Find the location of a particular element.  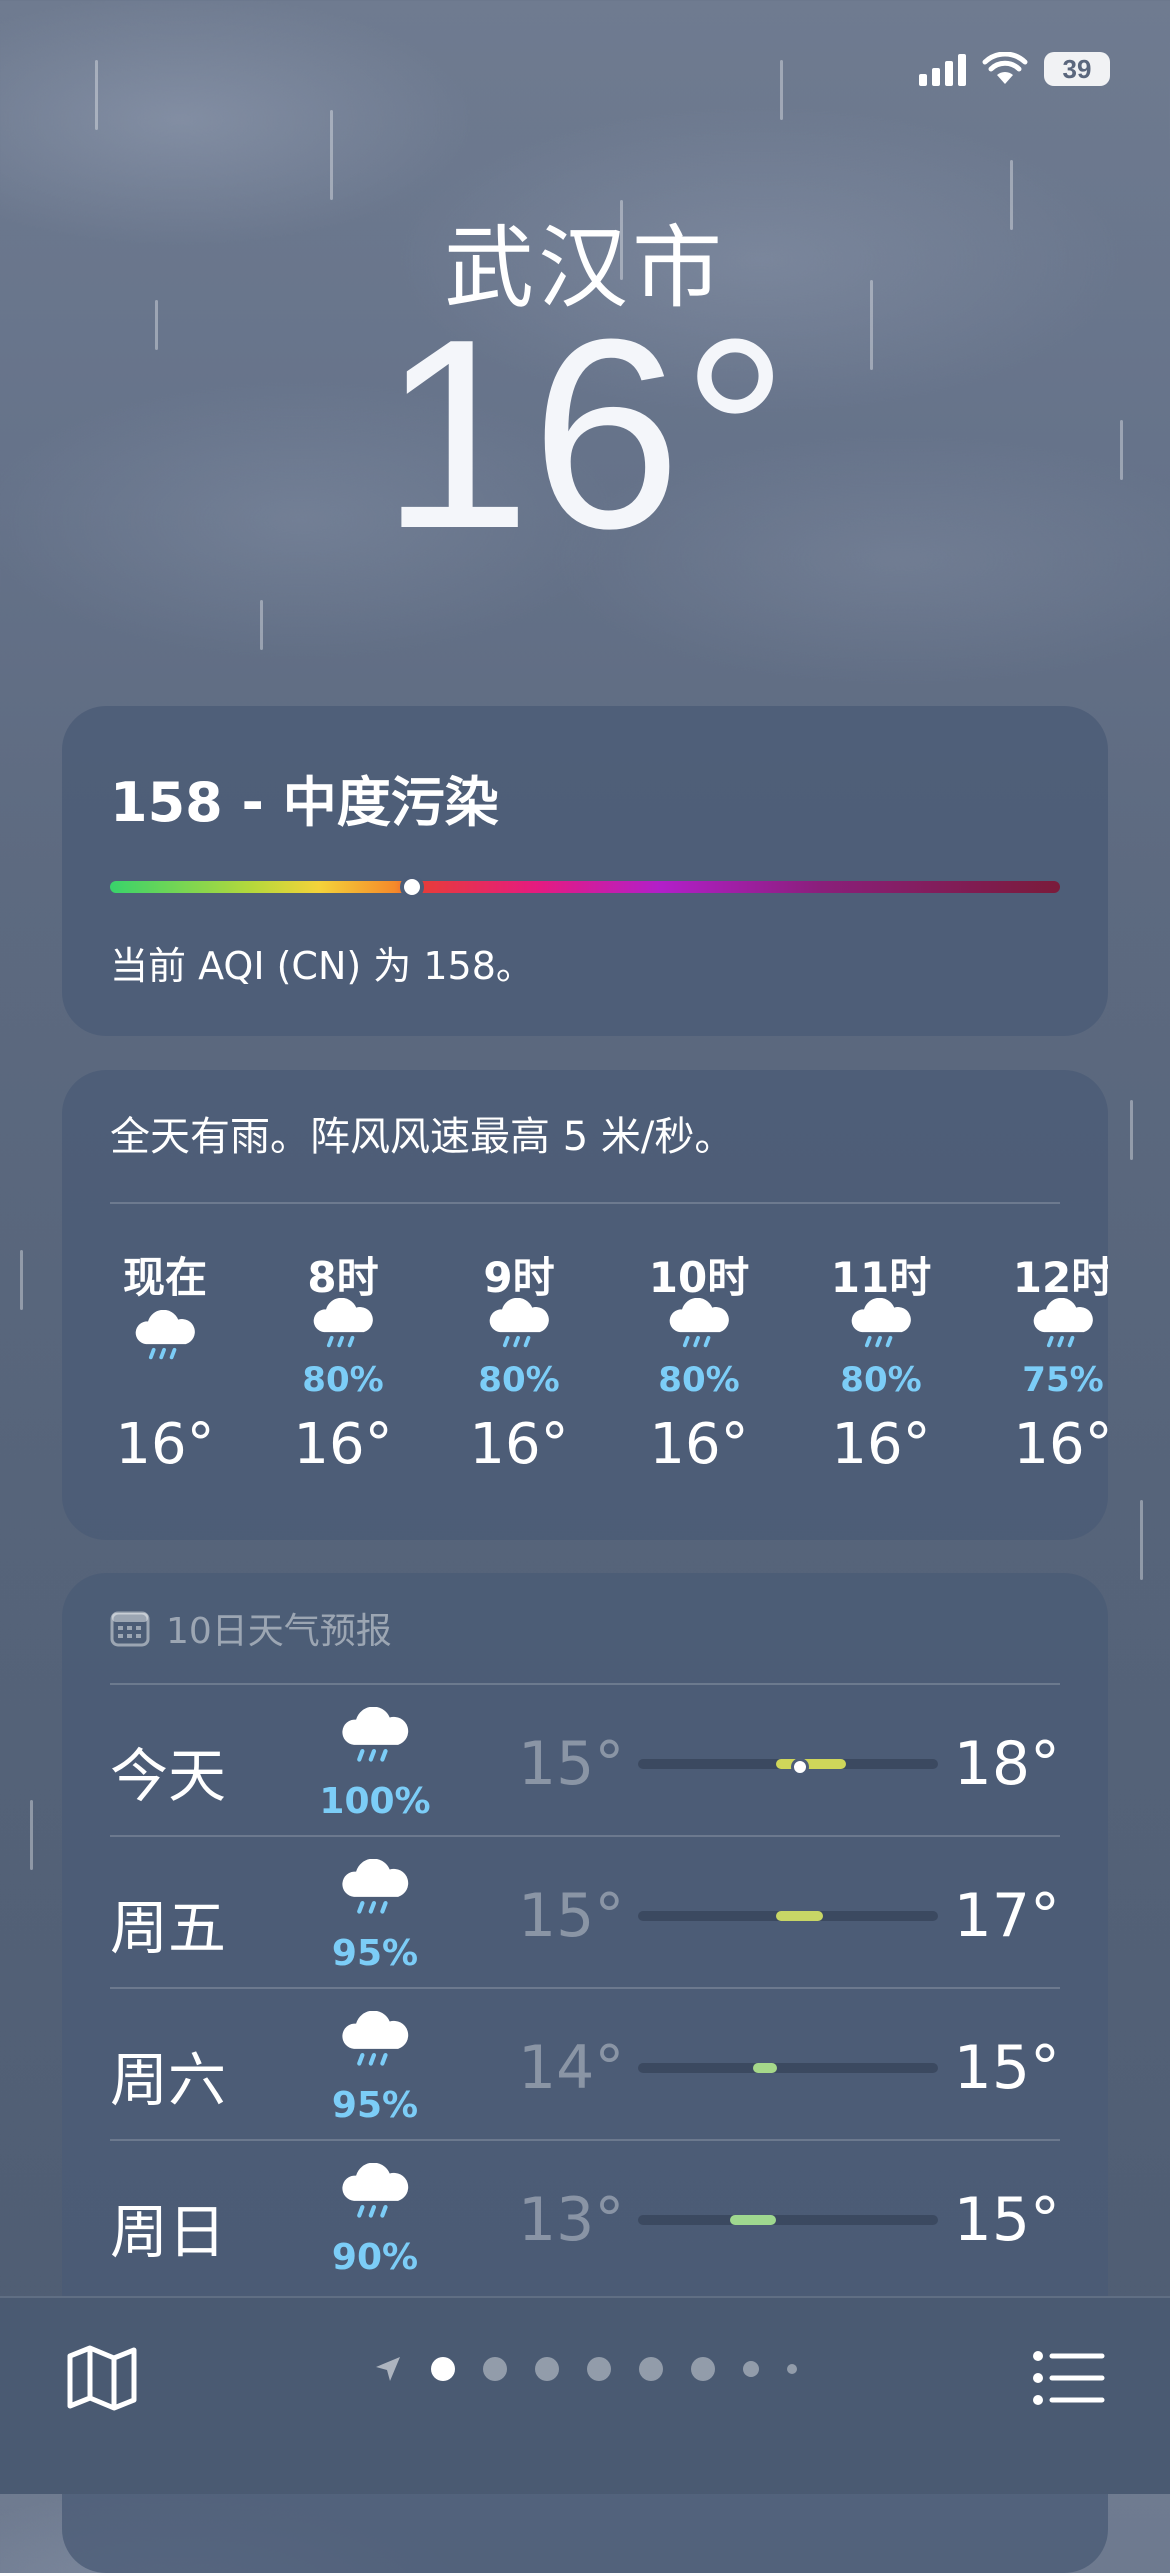

signal-icon is located at coordinates (942, 69).